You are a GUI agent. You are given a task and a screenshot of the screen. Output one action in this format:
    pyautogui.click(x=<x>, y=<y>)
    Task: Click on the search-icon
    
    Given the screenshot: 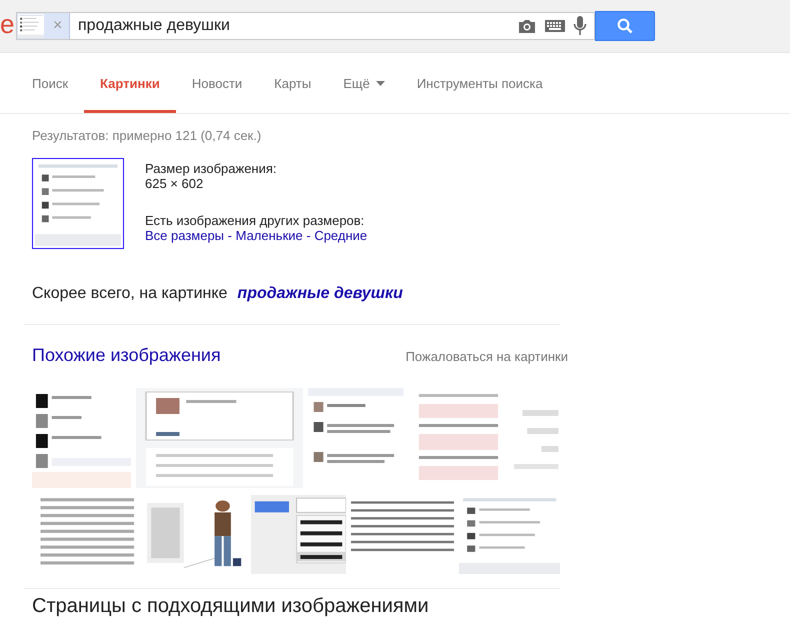 What is the action you would take?
    pyautogui.click(x=625, y=26)
    